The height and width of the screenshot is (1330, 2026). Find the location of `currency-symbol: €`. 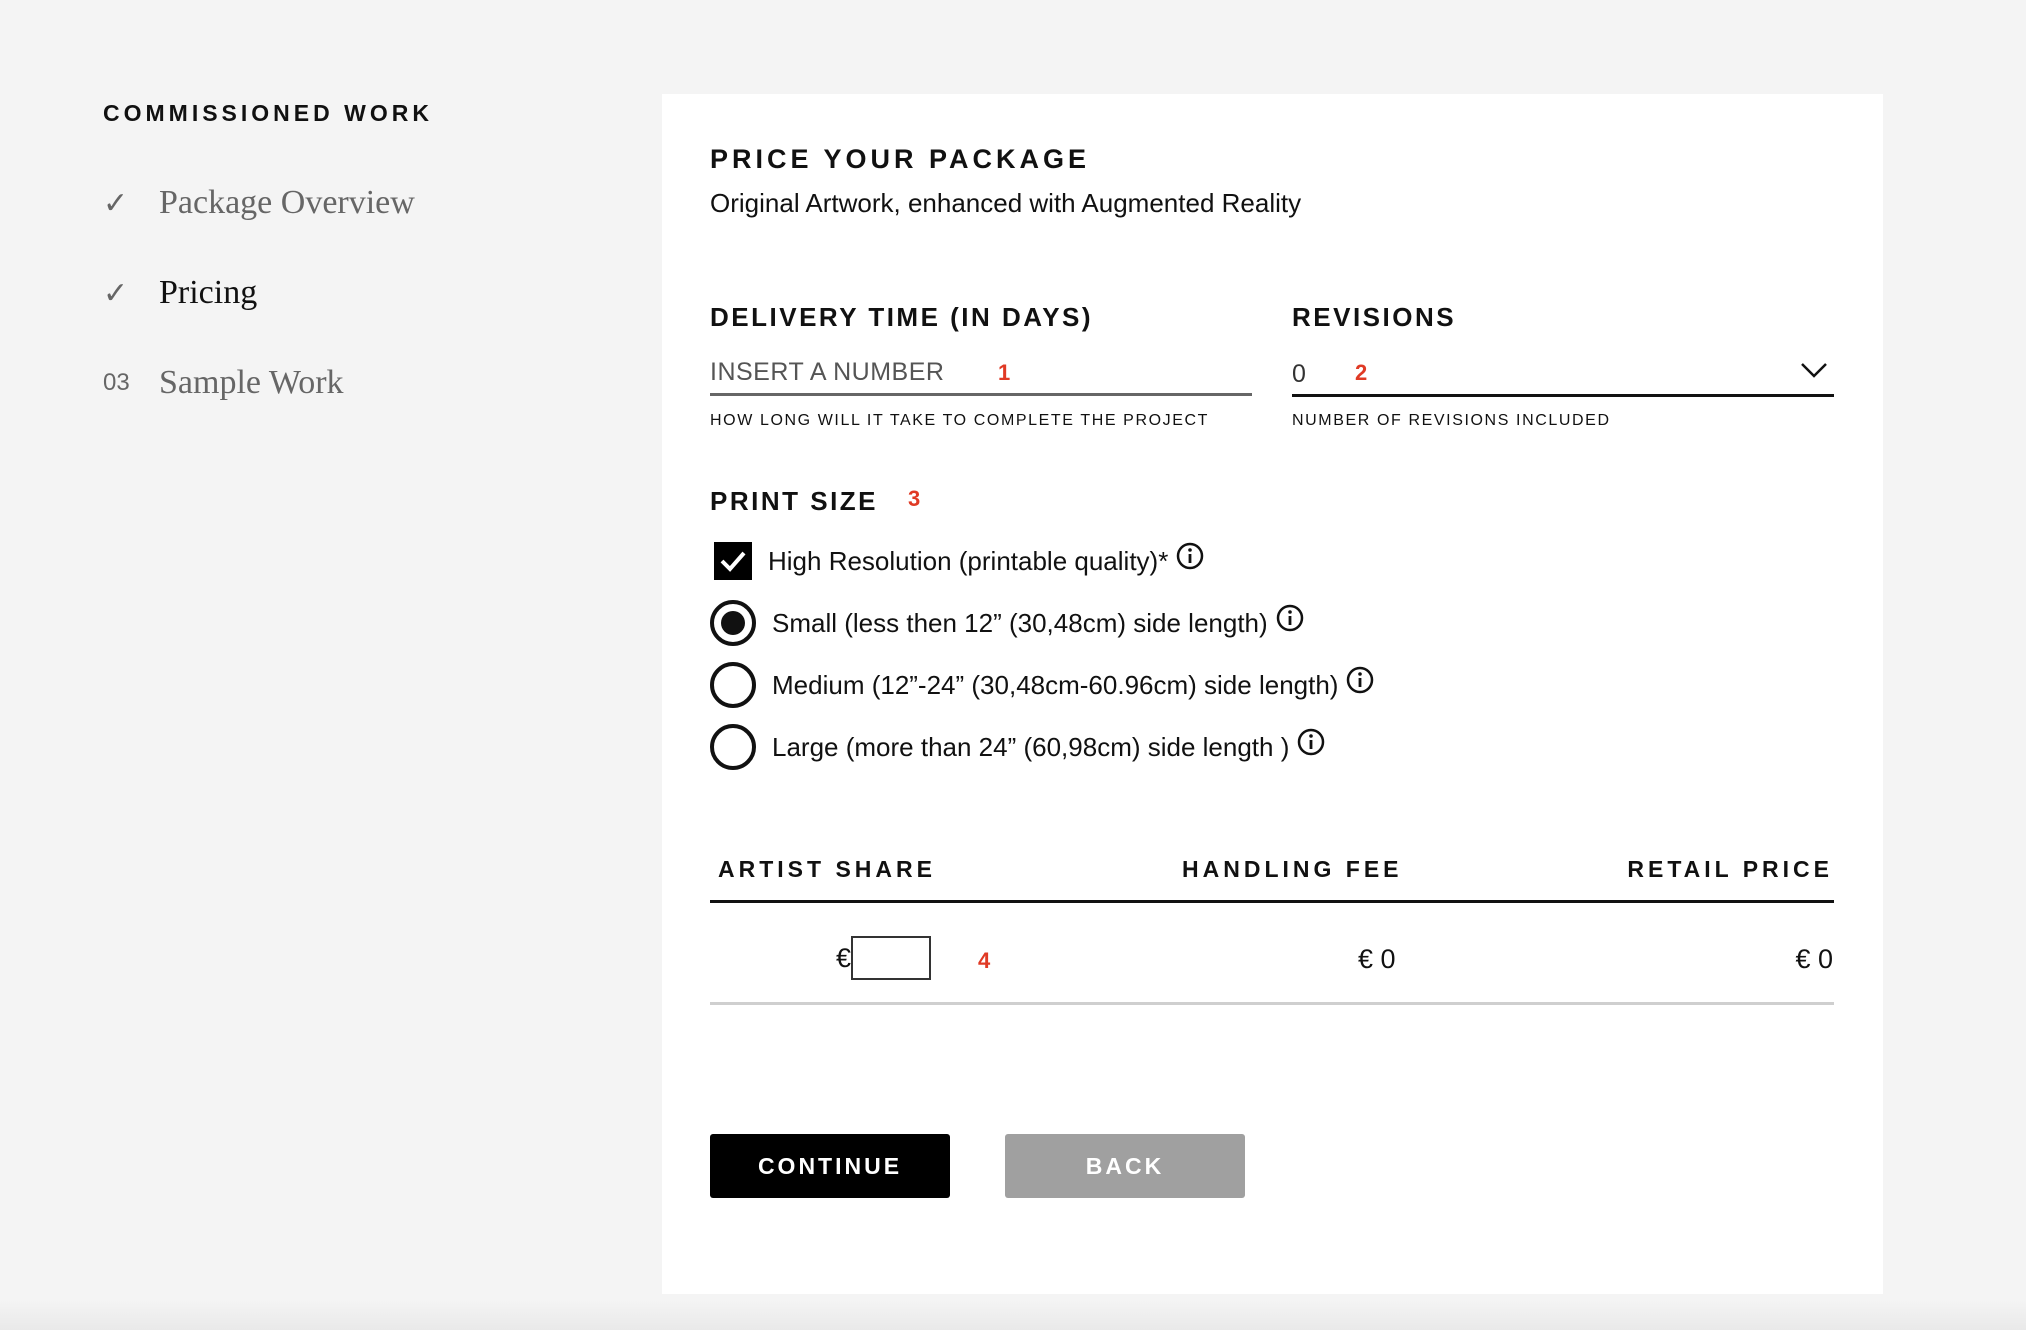

currency-symbol: € is located at coordinates (844, 957).